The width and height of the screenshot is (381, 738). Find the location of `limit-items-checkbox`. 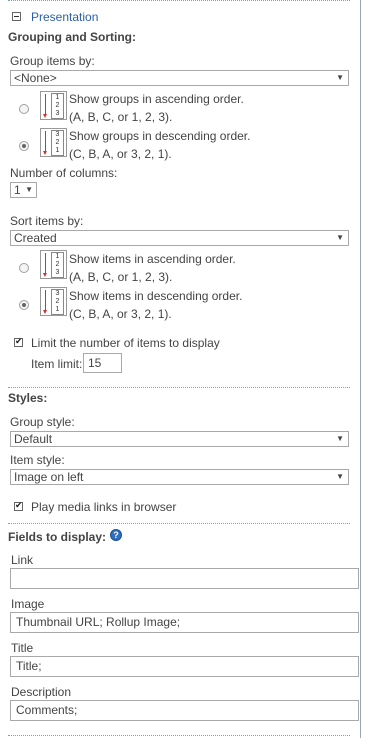

limit-items-checkbox is located at coordinates (18, 341).